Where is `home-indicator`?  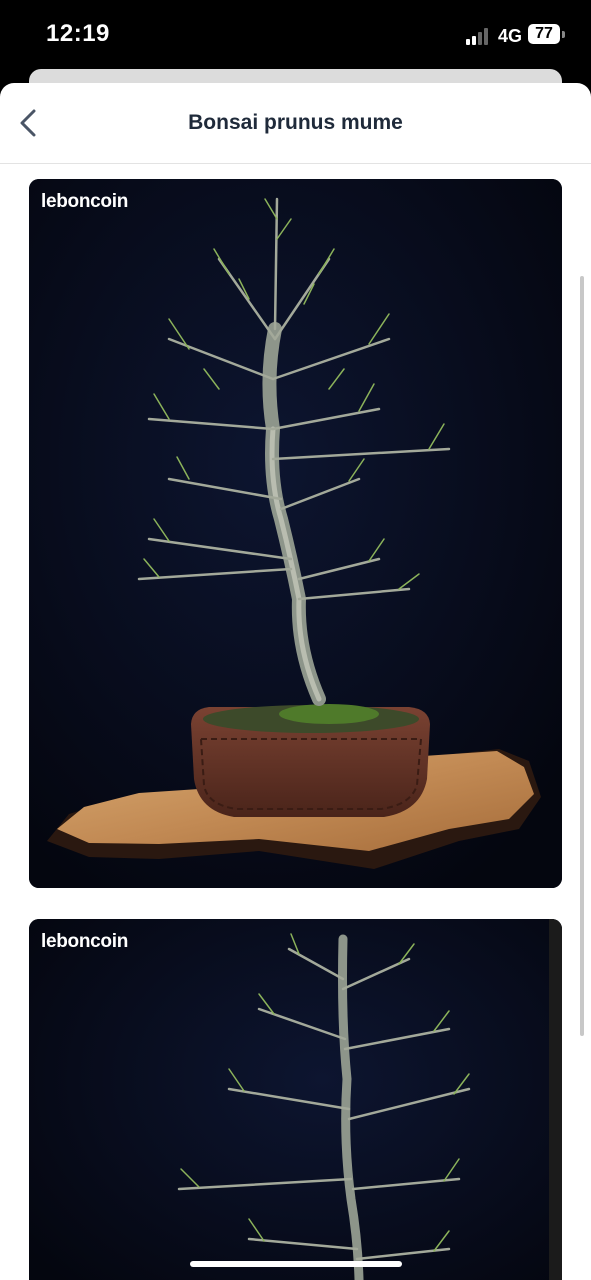 home-indicator is located at coordinates (296, 1264).